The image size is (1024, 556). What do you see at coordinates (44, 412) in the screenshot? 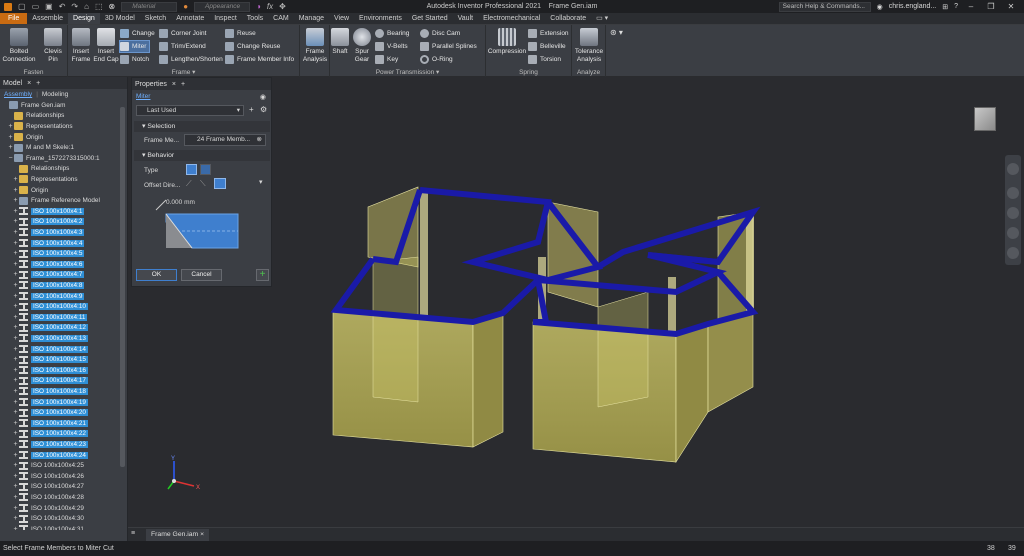
I see `tree-node: + ISO 100x100x4:20` at bounding box center [44, 412].